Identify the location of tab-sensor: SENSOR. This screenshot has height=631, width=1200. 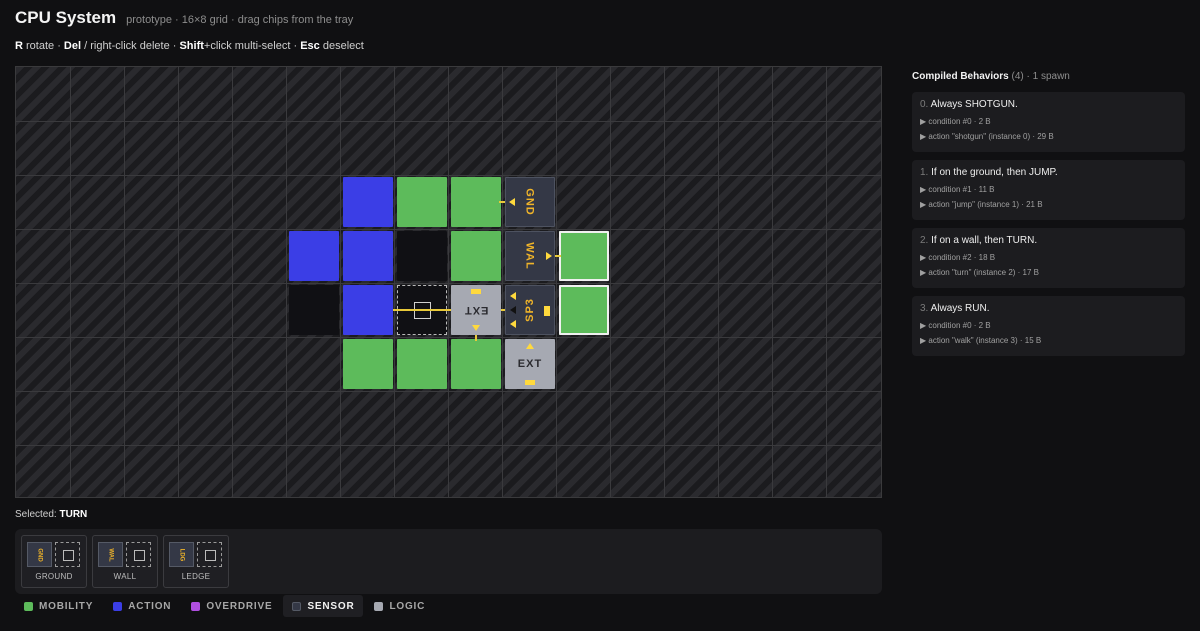
(323, 606).